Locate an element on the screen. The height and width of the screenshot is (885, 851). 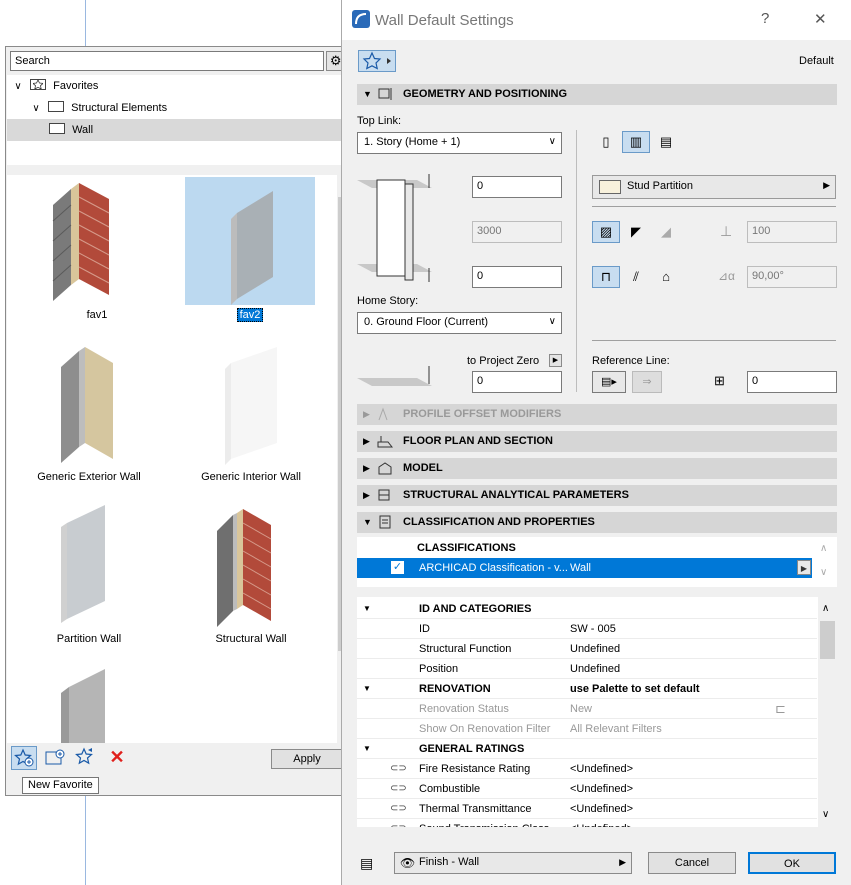
chevron-down-icon: ▼ is located at coordinates (367, 522).